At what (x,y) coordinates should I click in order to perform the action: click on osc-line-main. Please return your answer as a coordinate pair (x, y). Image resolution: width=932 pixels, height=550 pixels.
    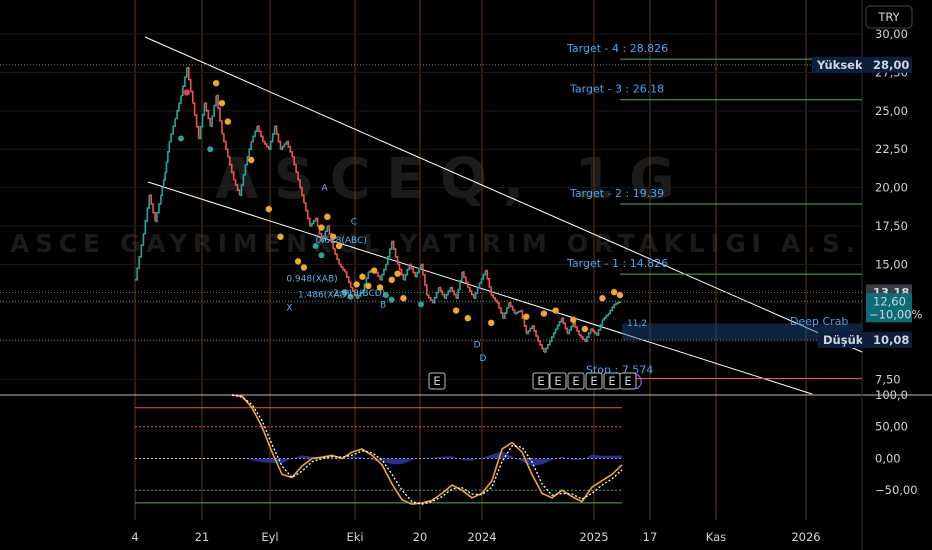
    Looking at the image, I should click on (427, 450).